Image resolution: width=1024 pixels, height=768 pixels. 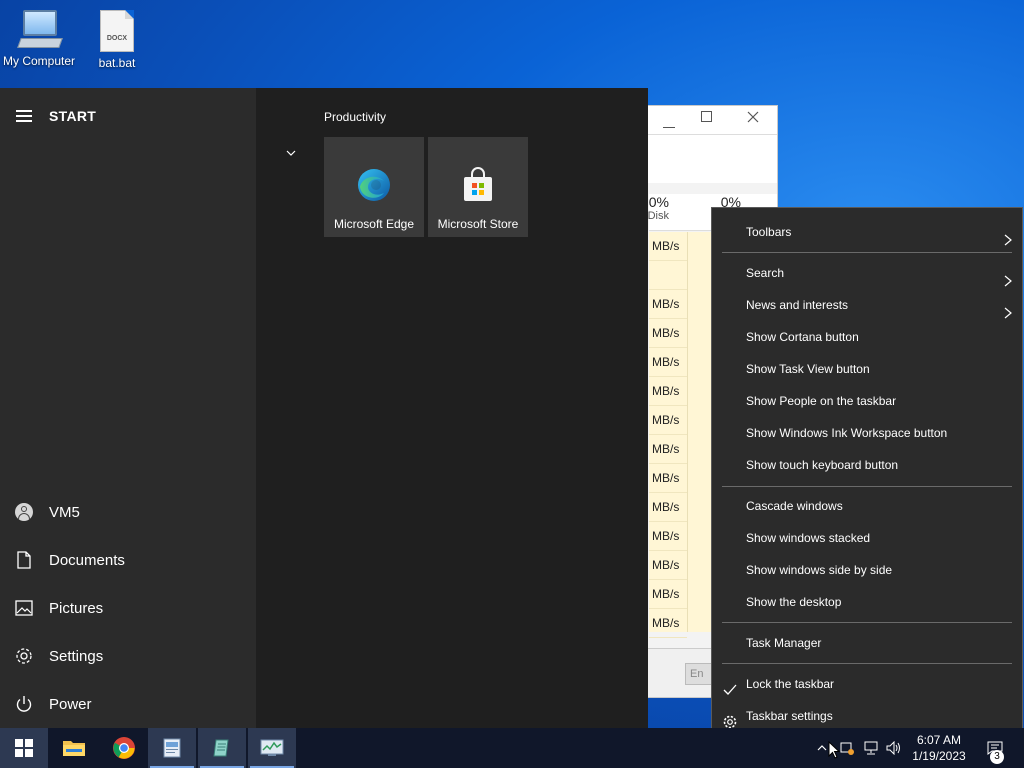 I want to click on start-button, so click(x=24, y=748).